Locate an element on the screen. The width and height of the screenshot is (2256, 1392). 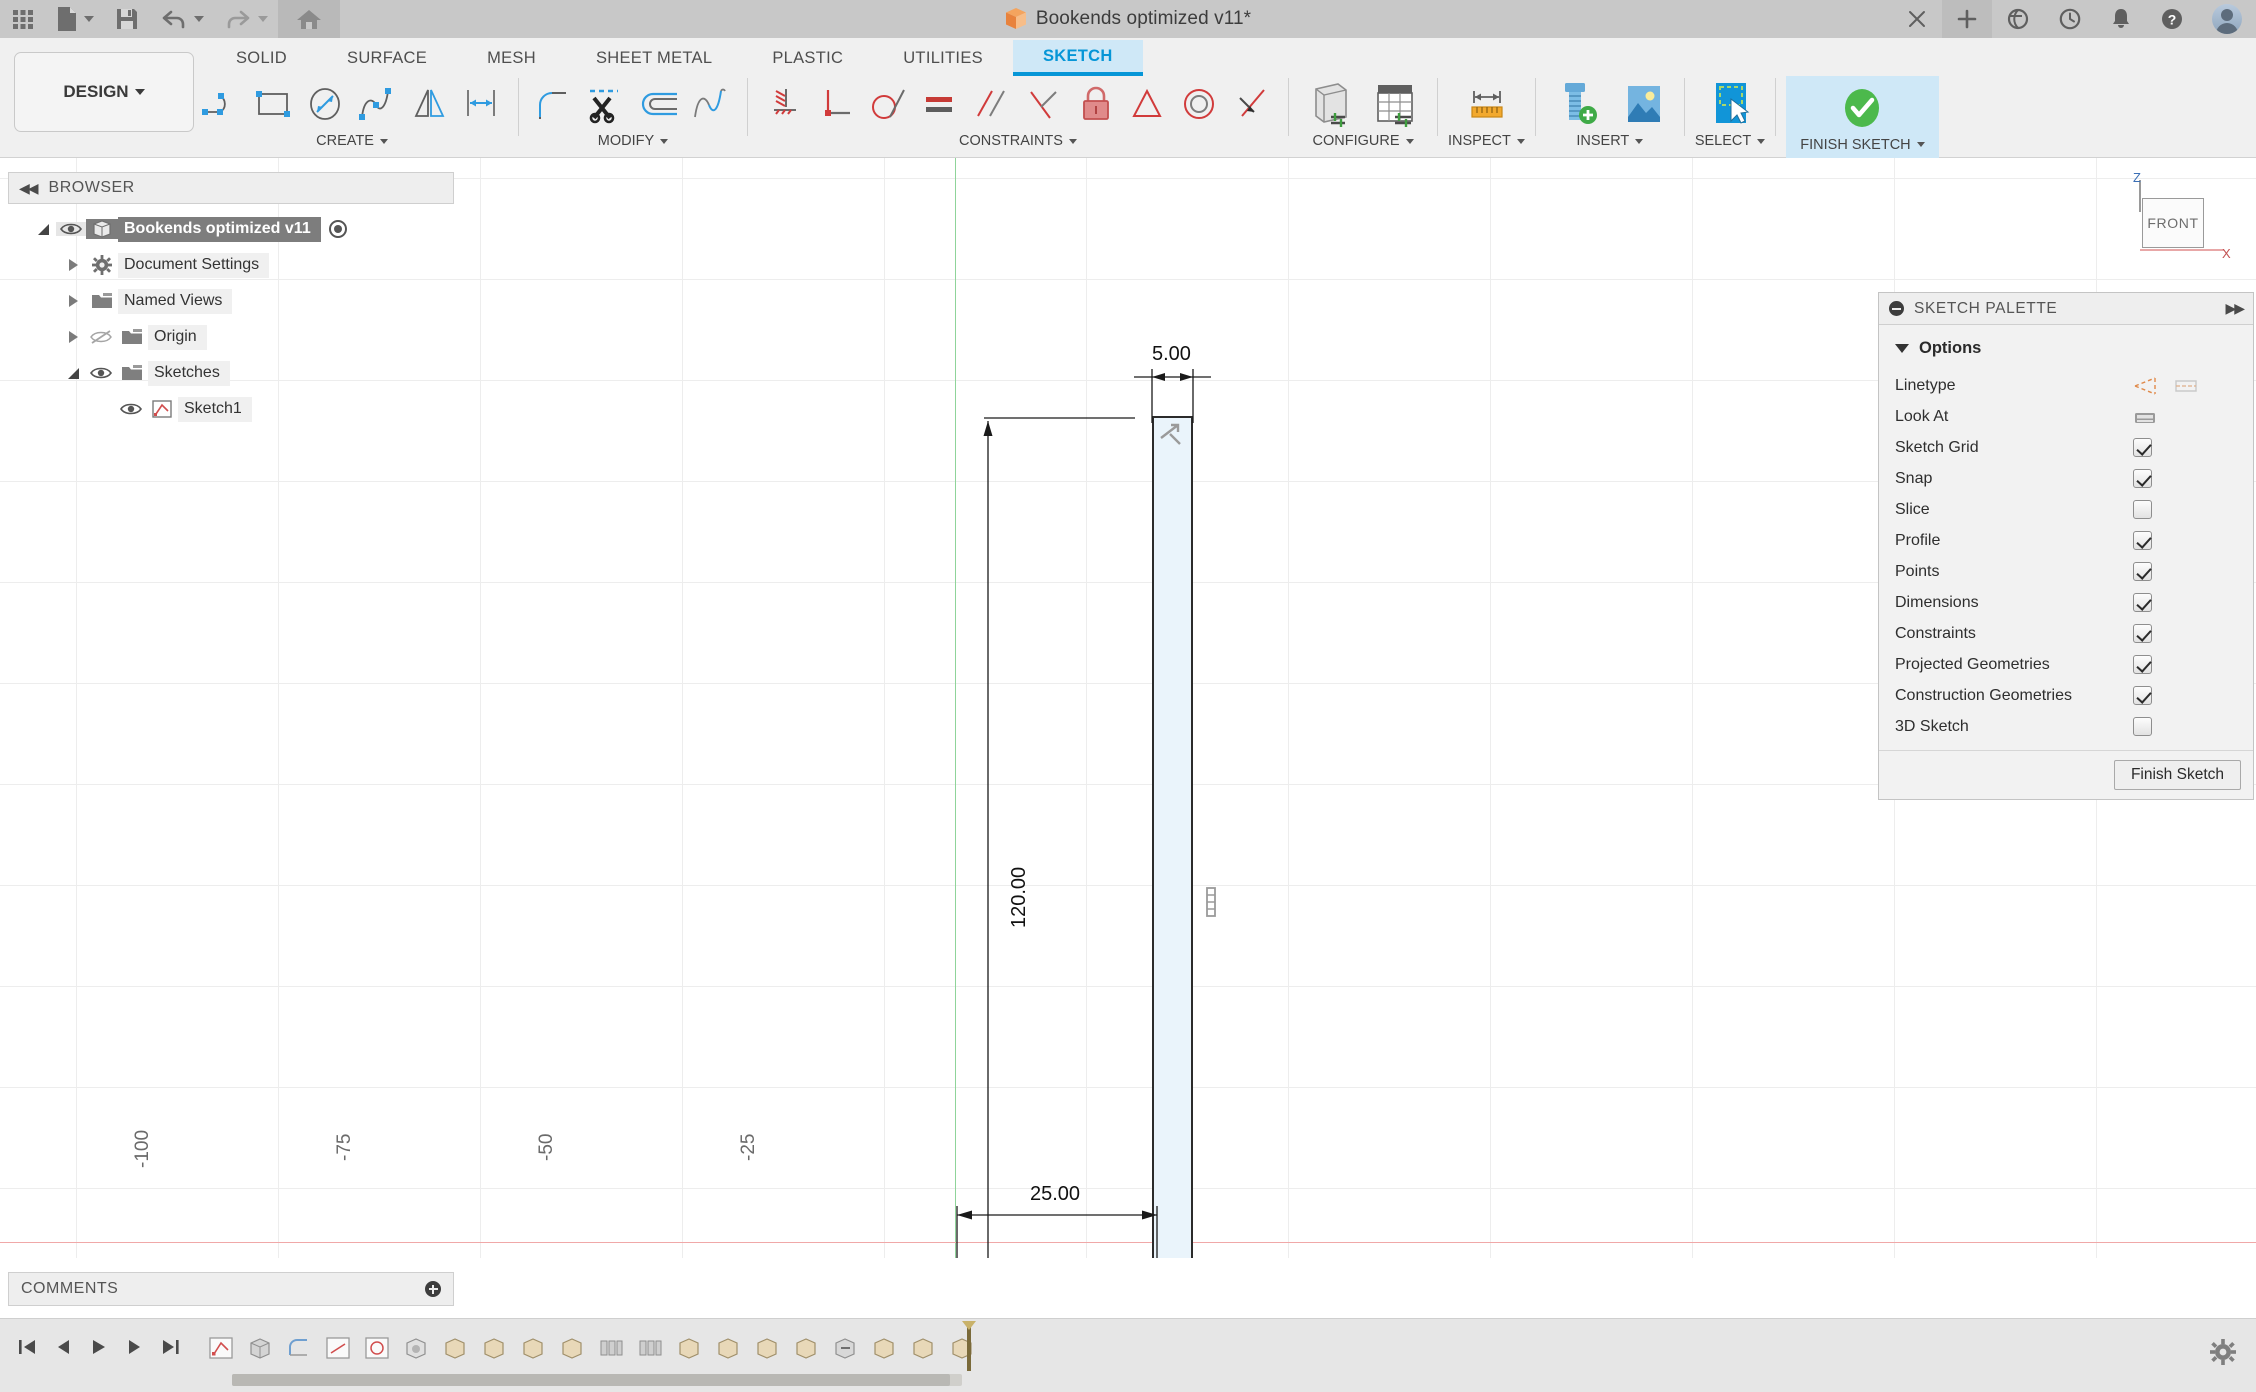
centerline-icon is located at coordinates (2186, 386).